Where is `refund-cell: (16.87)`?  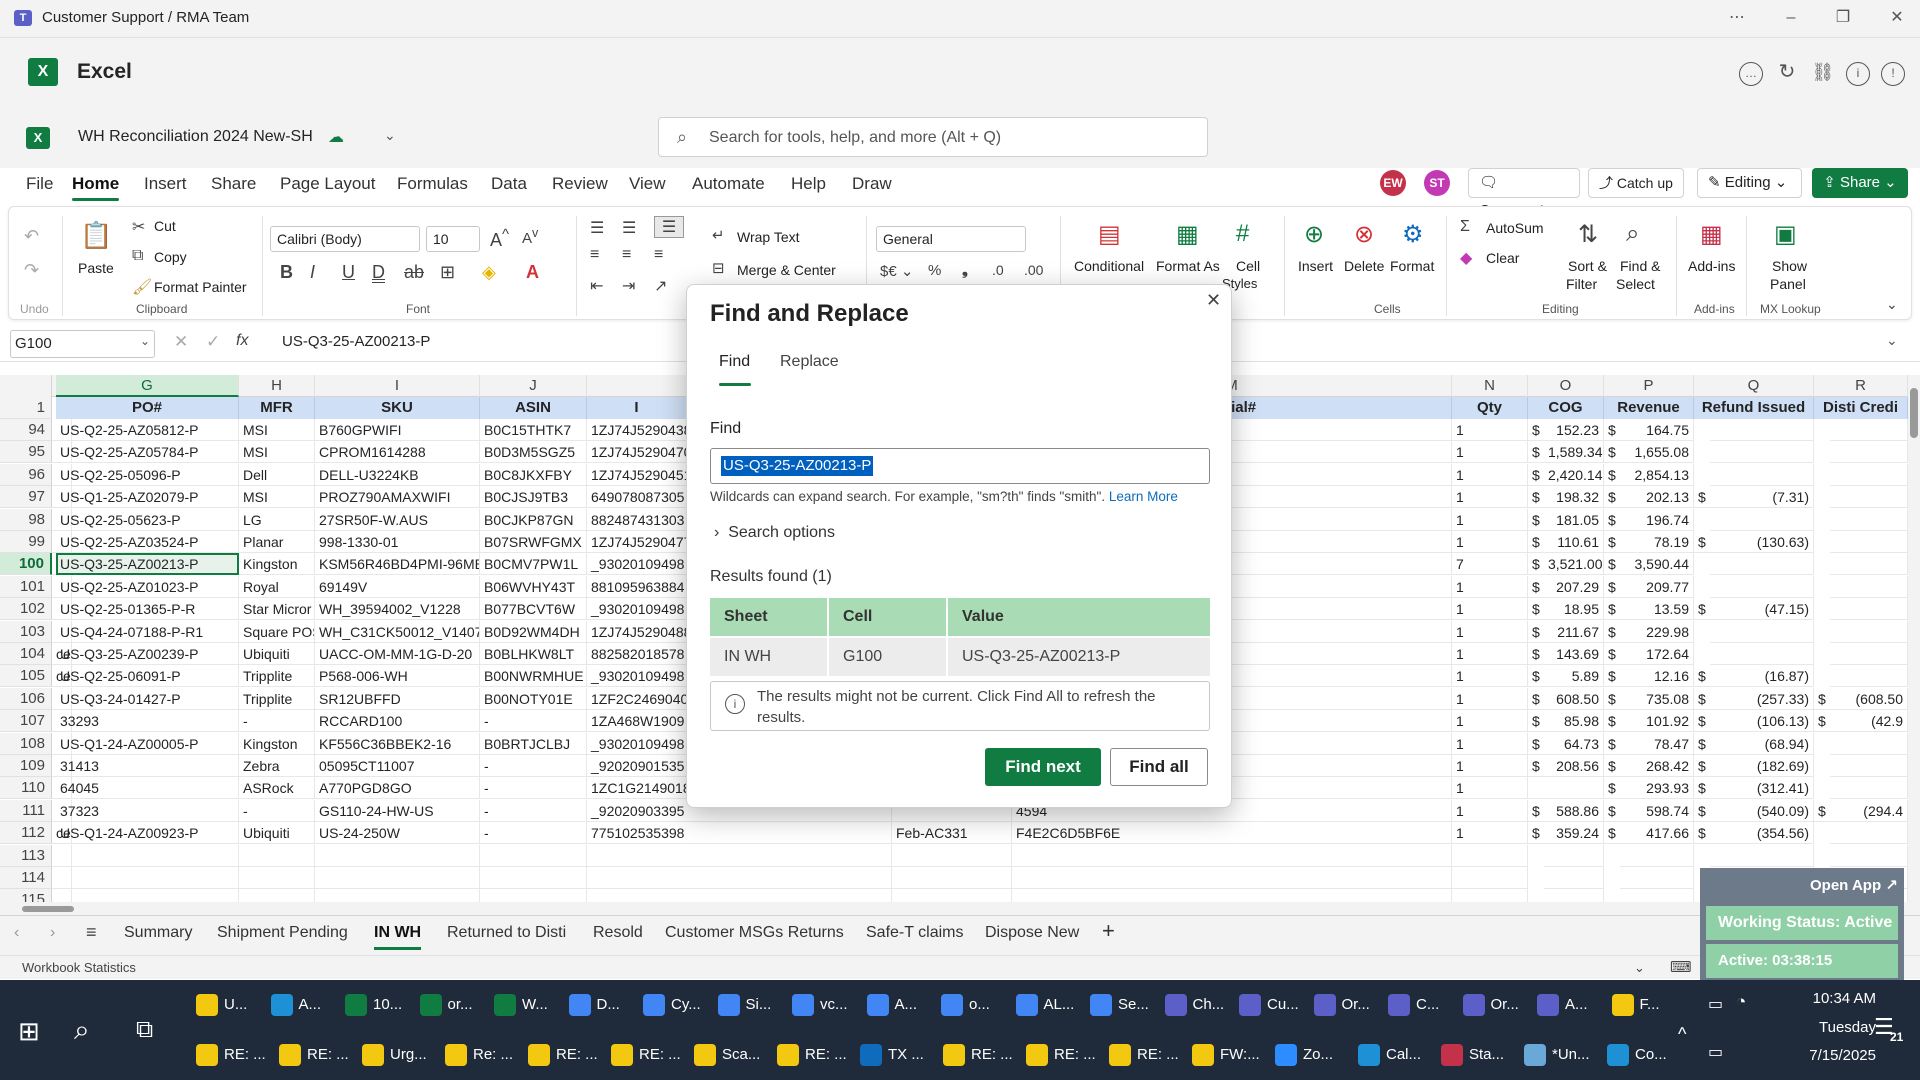
refund-cell: (16.87) is located at coordinates (1762, 676).